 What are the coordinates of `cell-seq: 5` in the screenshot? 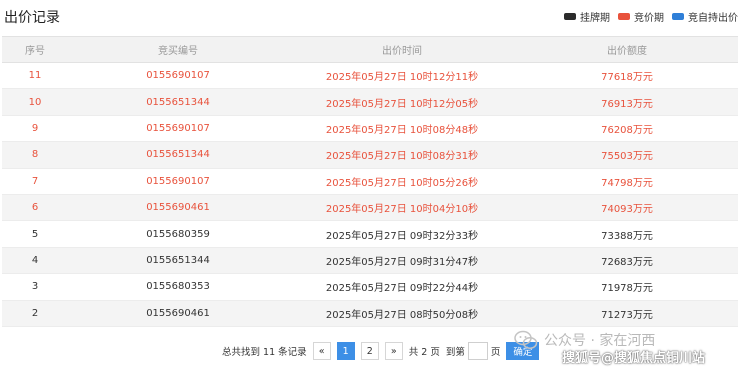 It's located at (35, 234).